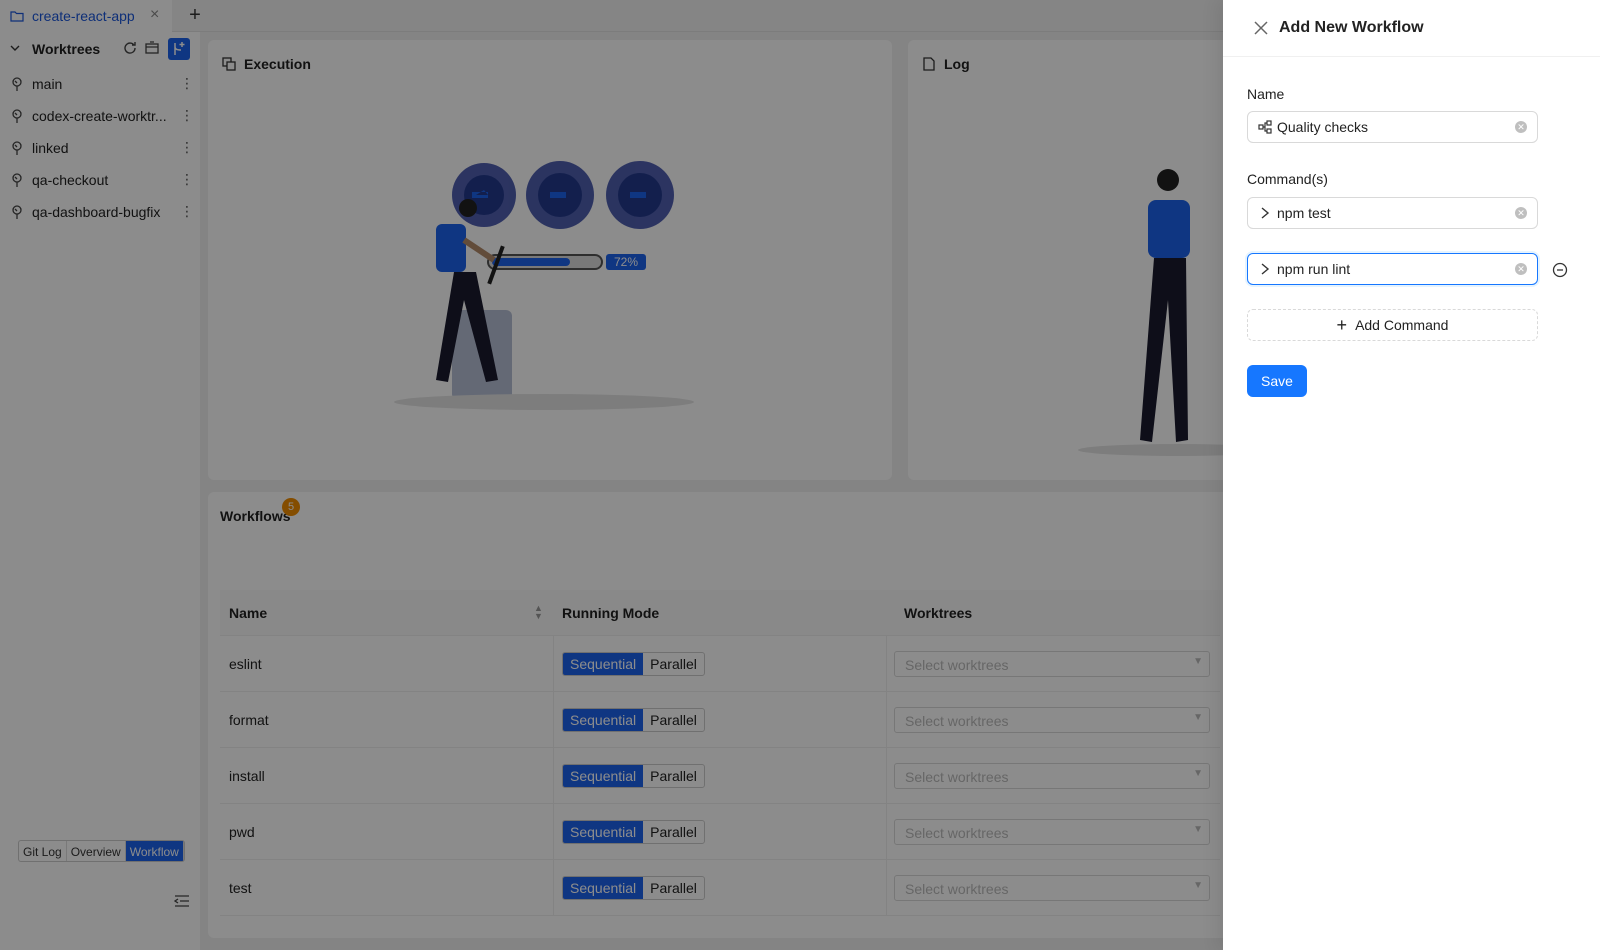  I want to click on name-field: ✕, so click(1392, 127).